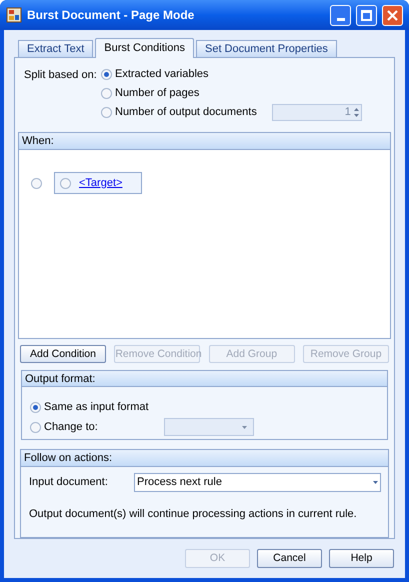 The height and width of the screenshot is (582, 409). What do you see at coordinates (14, 15) in the screenshot?
I see `app-icon` at bounding box center [14, 15].